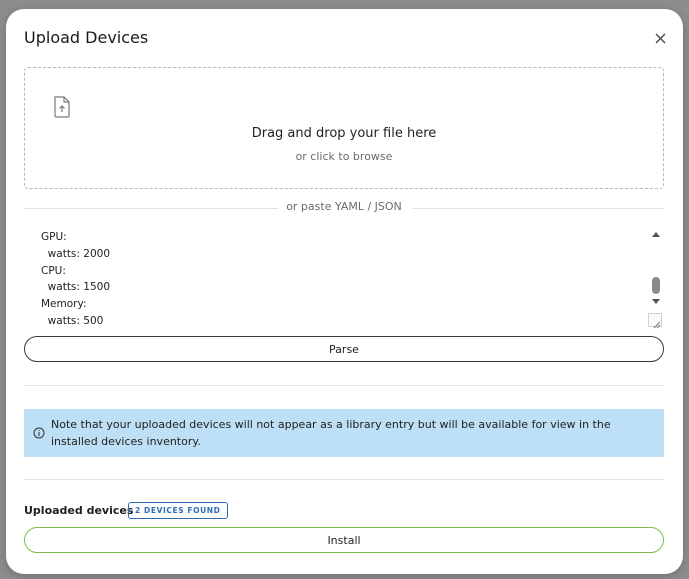 This screenshot has width=689, height=579. What do you see at coordinates (344, 156) in the screenshot?
I see `dropzone-browse-text: or click to browse` at bounding box center [344, 156].